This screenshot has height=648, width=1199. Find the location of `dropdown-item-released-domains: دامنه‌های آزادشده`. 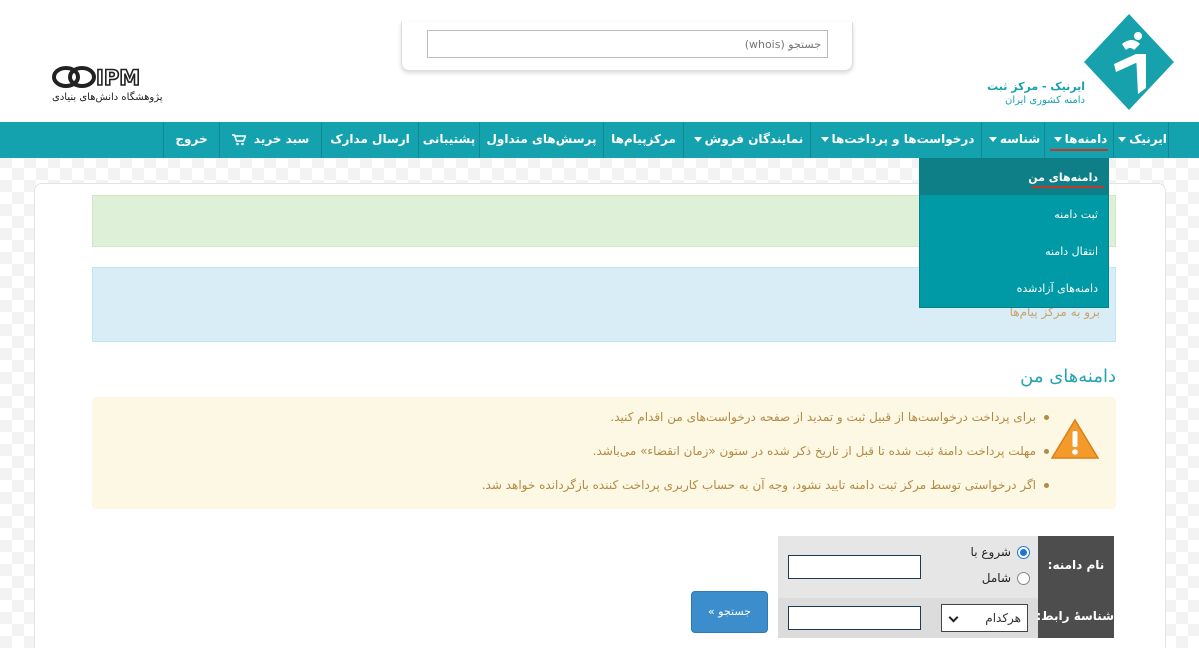

dropdown-item-released-domains: دامنه‌های آزادشده is located at coordinates (1014, 288).